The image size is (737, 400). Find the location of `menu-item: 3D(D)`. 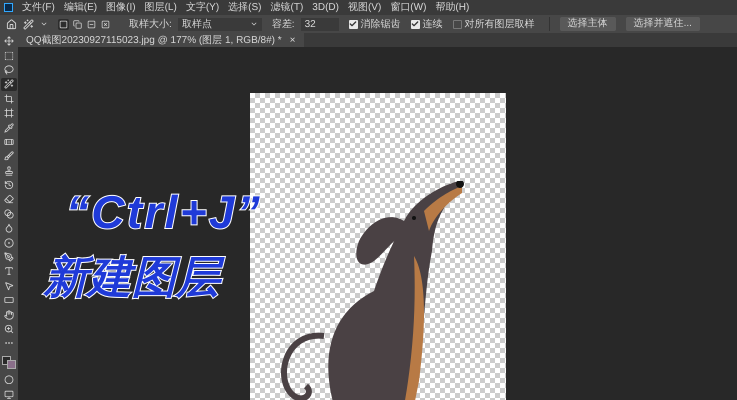

menu-item: 3D(D) is located at coordinates (325, 7).